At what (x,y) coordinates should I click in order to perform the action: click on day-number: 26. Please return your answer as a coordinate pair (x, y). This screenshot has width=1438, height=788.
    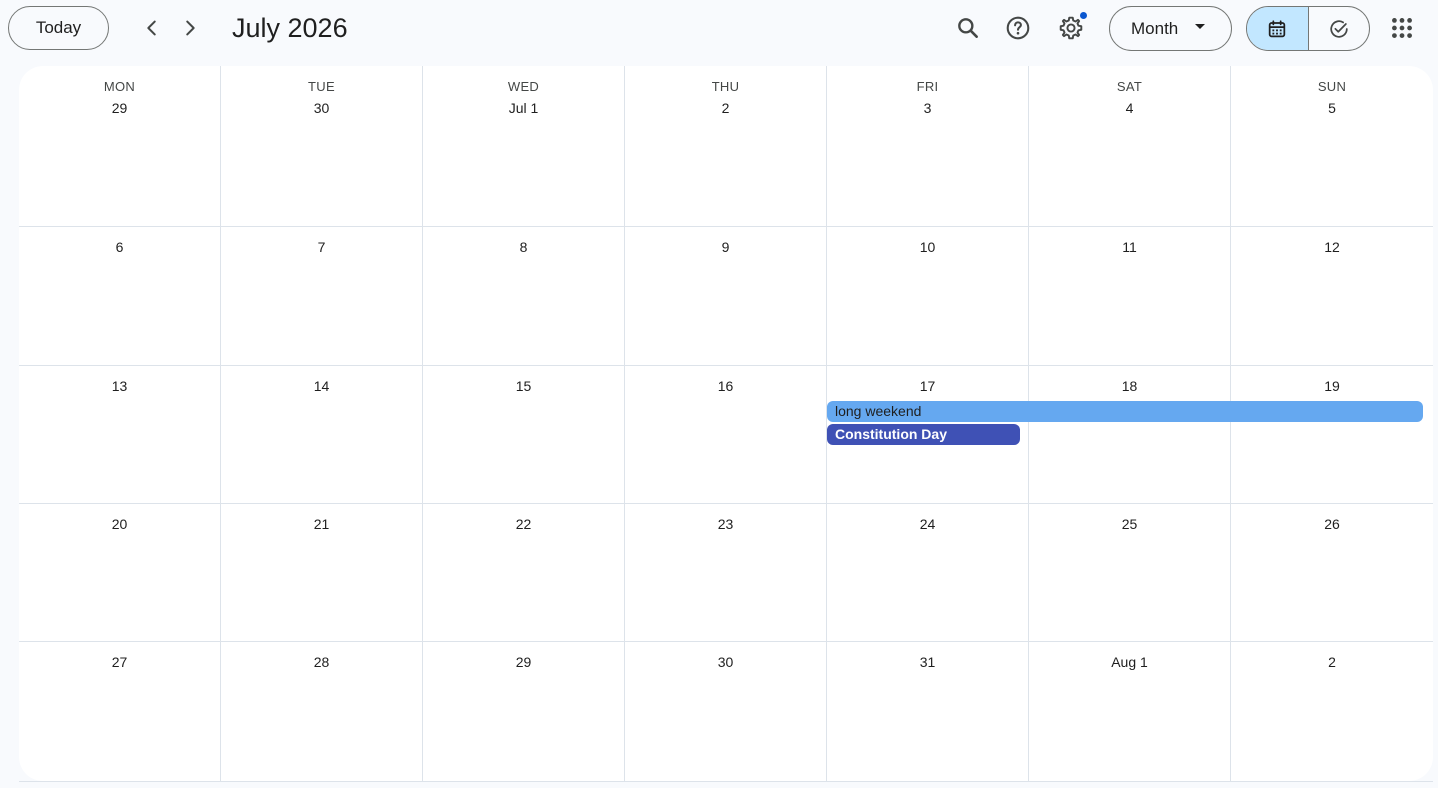
    Looking at the image, I should click on (1332, 524).